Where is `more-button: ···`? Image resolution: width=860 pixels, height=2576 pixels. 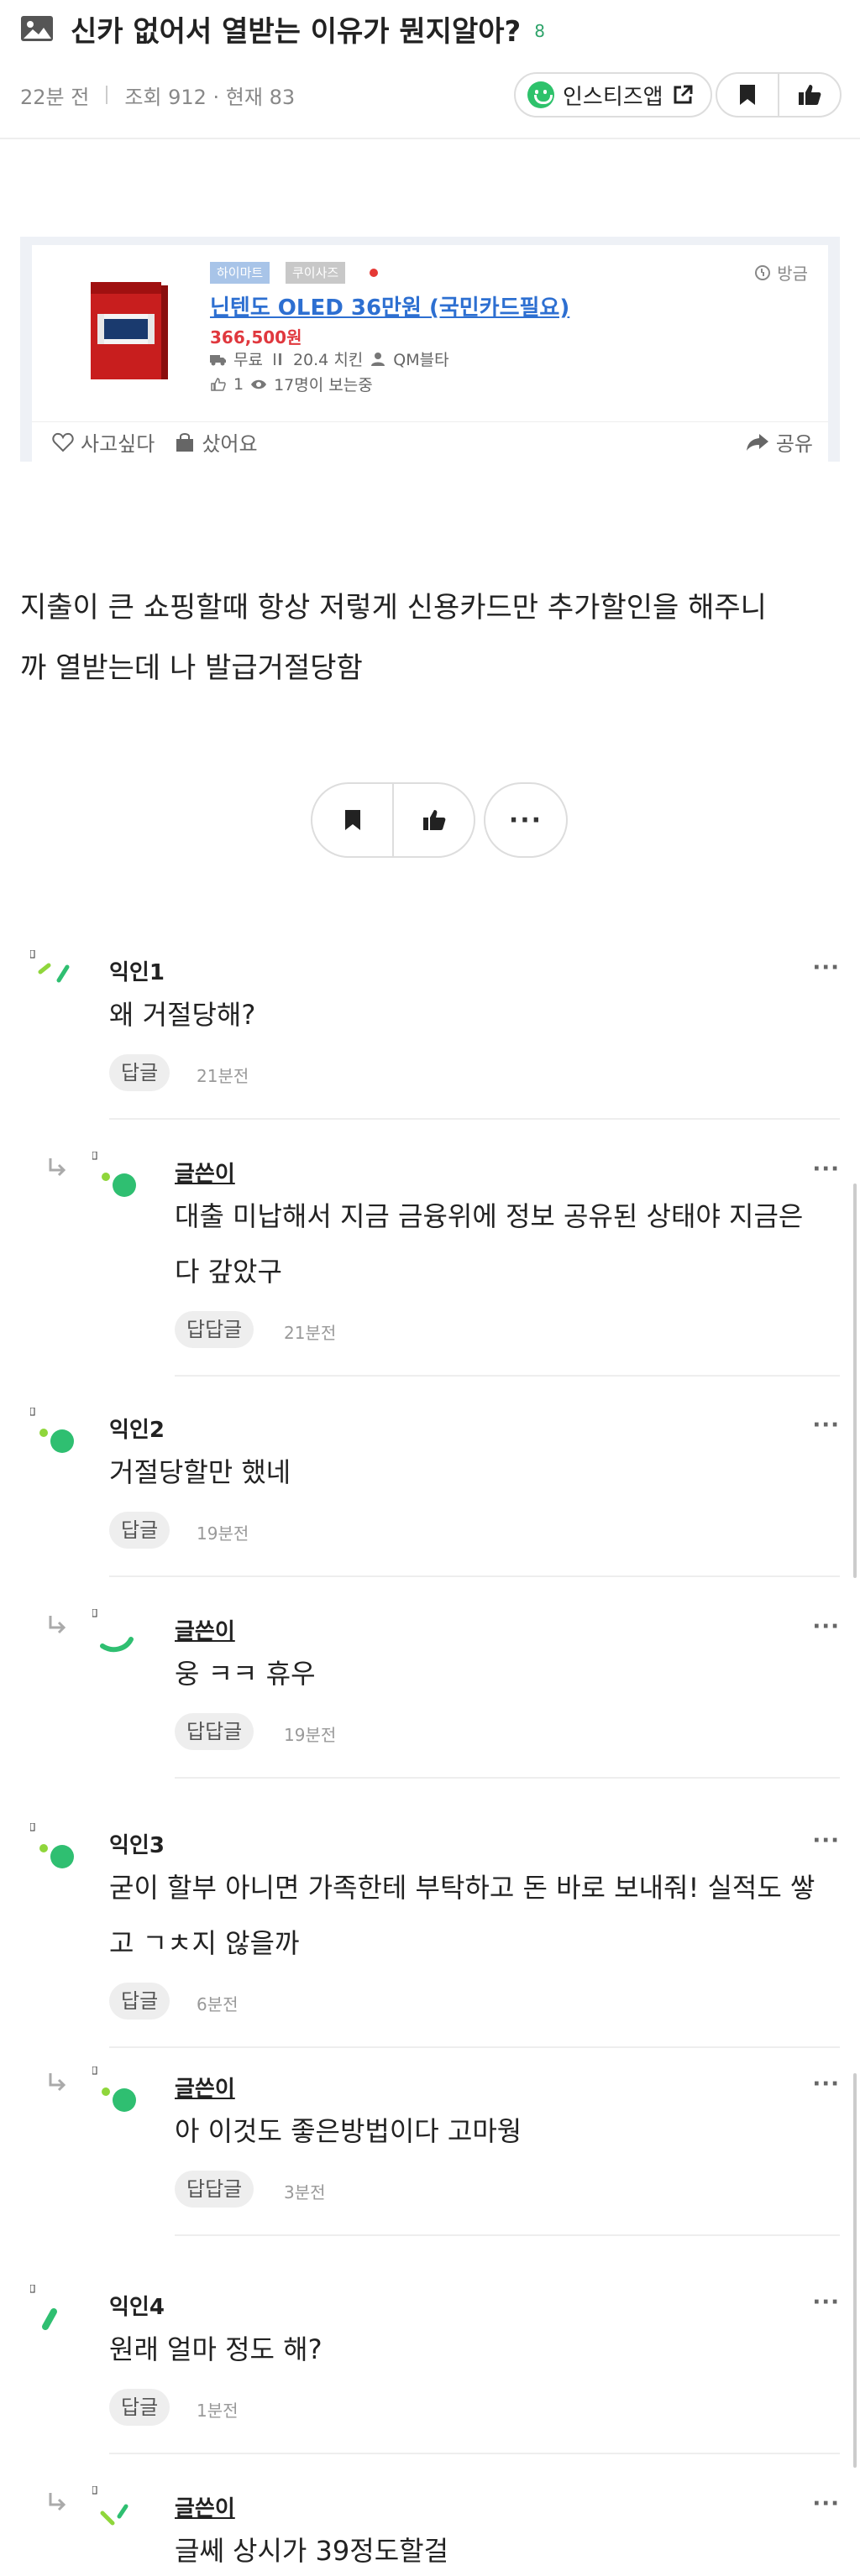 more-button: ··· is located at coordinates (526, 820).